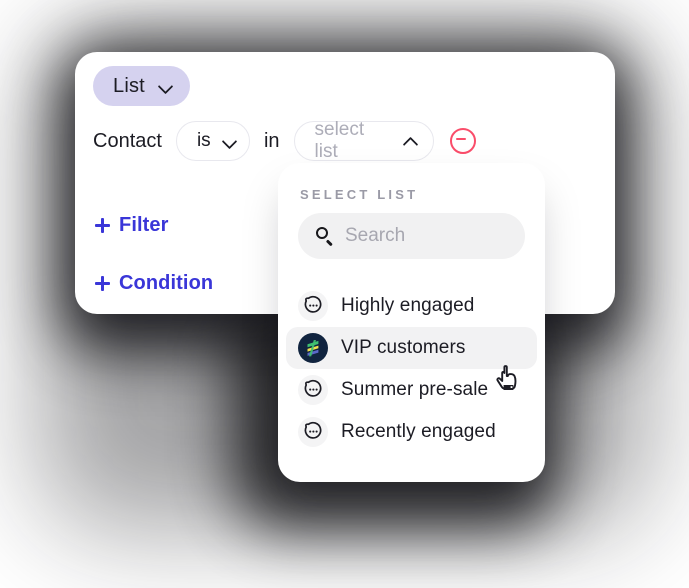  Describe the element at coordinates (203, 140) in the screenshot. I see `operator-value: is` at that location.